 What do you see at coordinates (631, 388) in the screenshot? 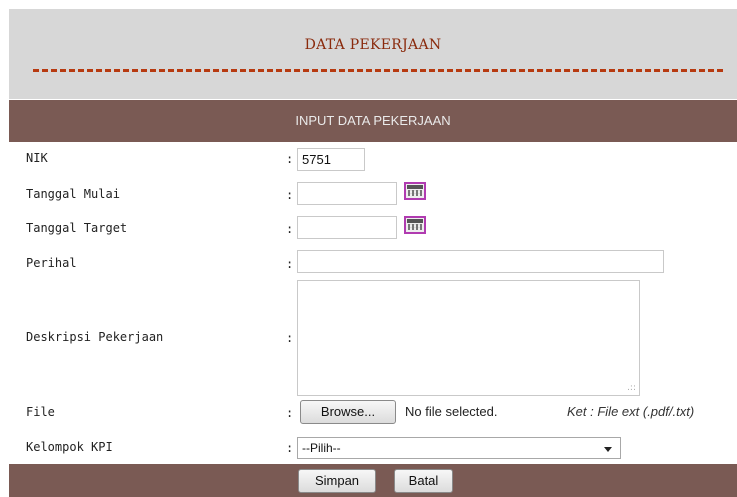
I see `resize-grip-icon: .::` at bounding box center [631, 388].